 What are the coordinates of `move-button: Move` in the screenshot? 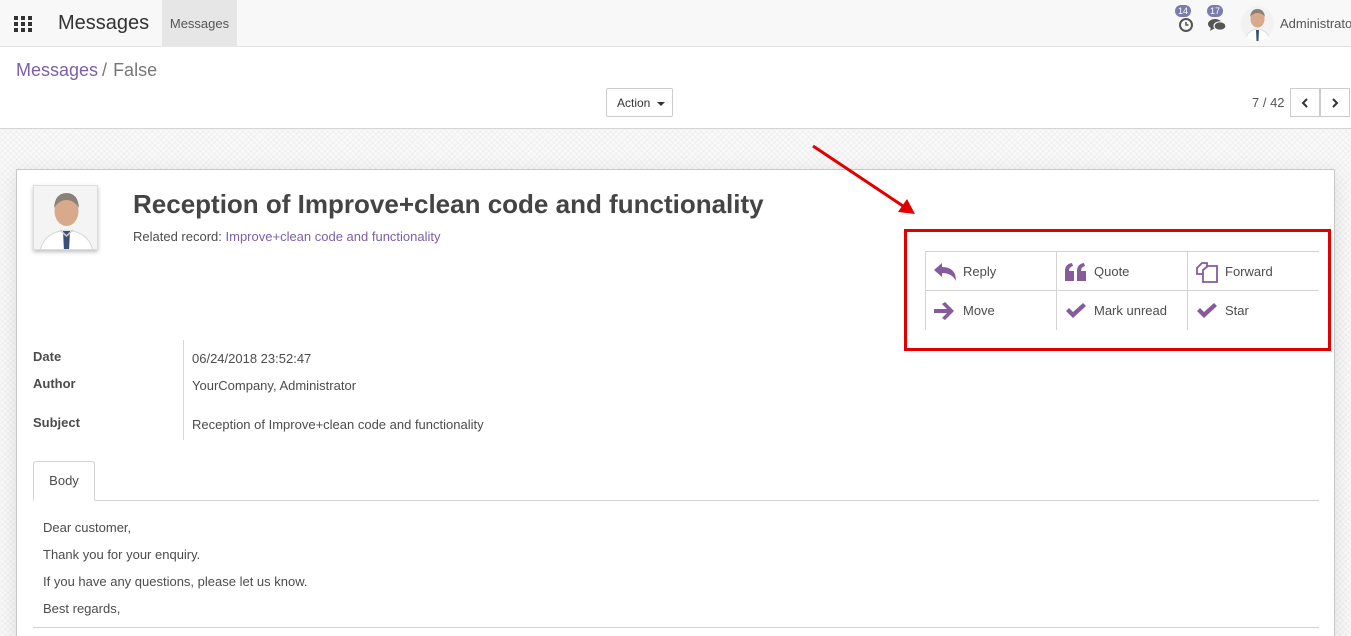 It's located at (991, 310).